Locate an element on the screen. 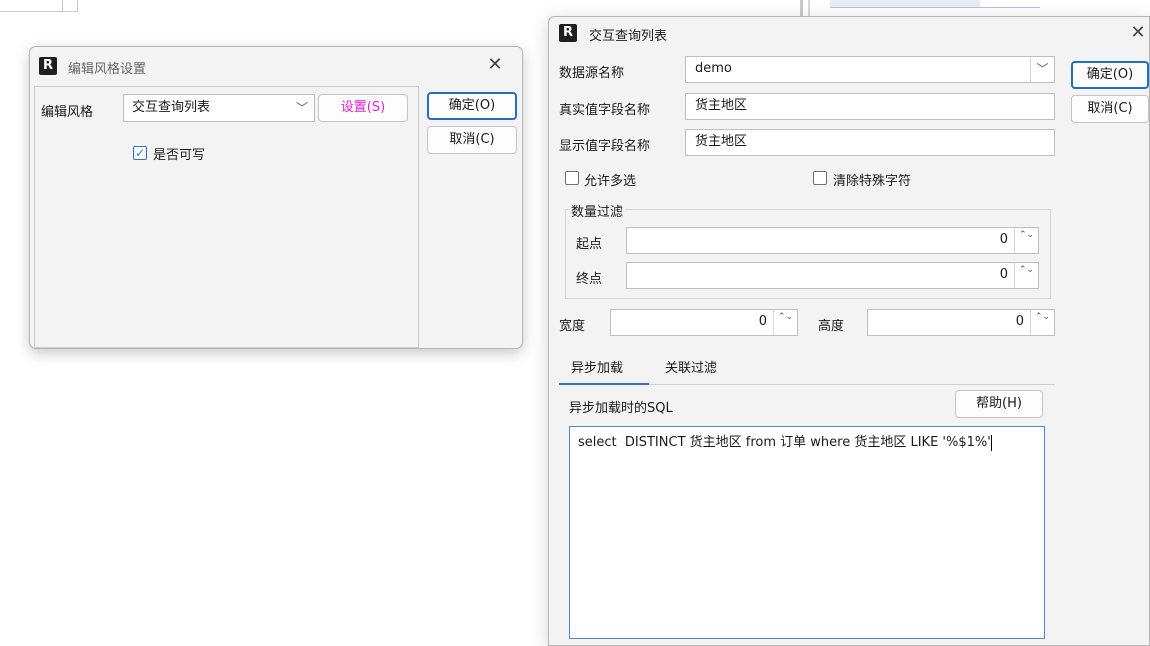 The width and height of the screenshot is (1150, 646). background-property-value is located at coordinates (1010, 4).